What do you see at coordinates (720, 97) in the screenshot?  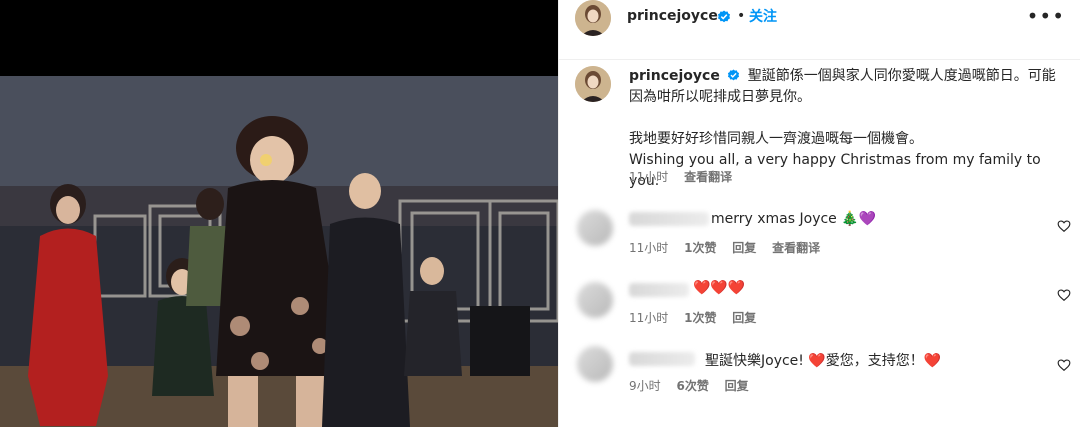 I see `caption-line-2: 因為咁所以呢排成日夢見你。` at bounding box center [720, 97].